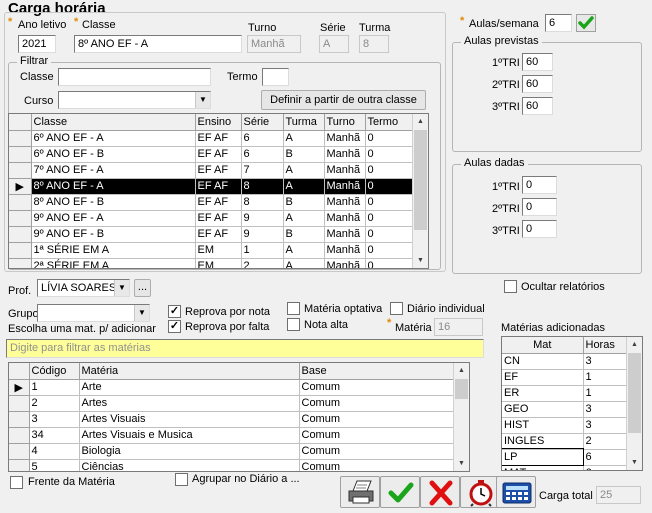 The image size is (652, 513). Describe the element at coordinates (232, 387) in the screenshot. I see `materias-row: ▶ 1 Arte Comum` at that location.